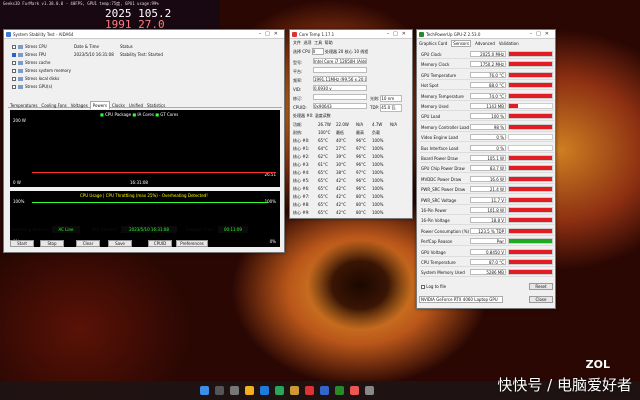 The width and height of the screenshot is (640, 400). What do you see at coordinates (541, 299) in the screenshot?
I see `close-button: Close` at bounding box center [541, 299].